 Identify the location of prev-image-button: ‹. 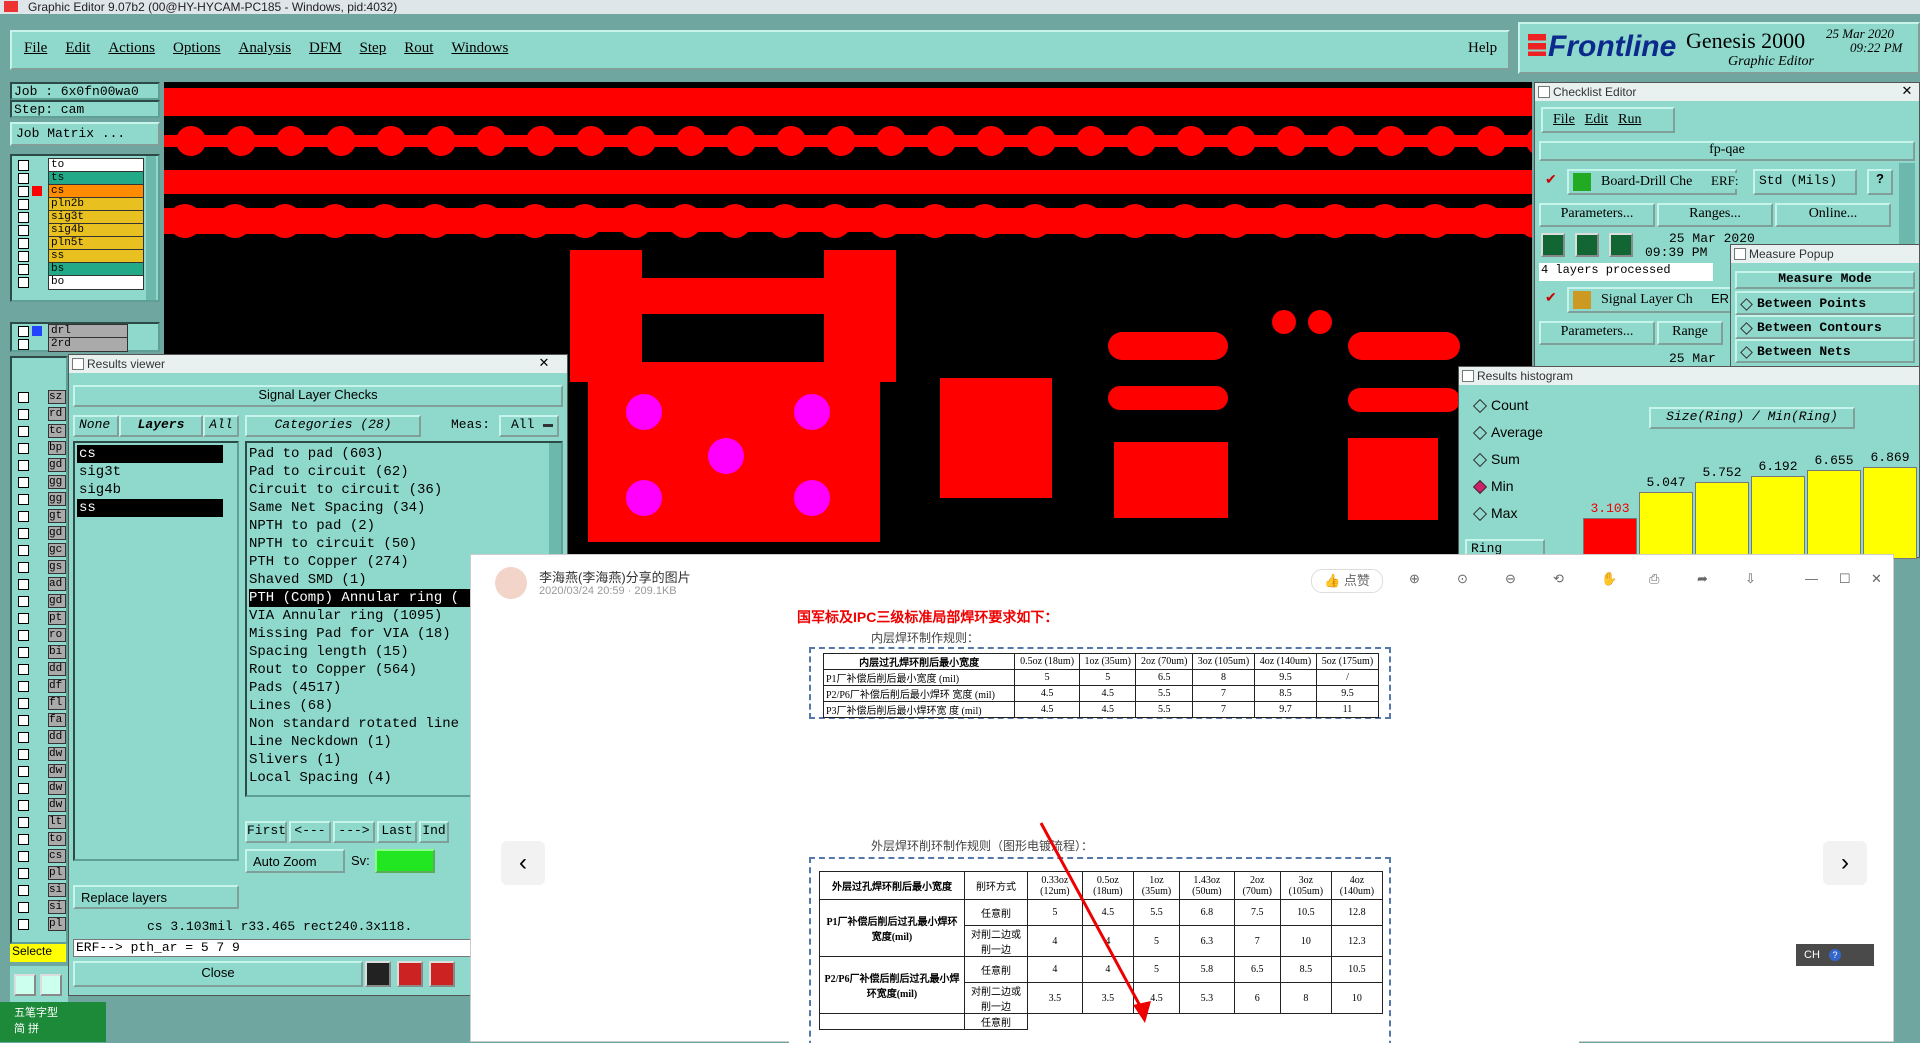
(523, 863).